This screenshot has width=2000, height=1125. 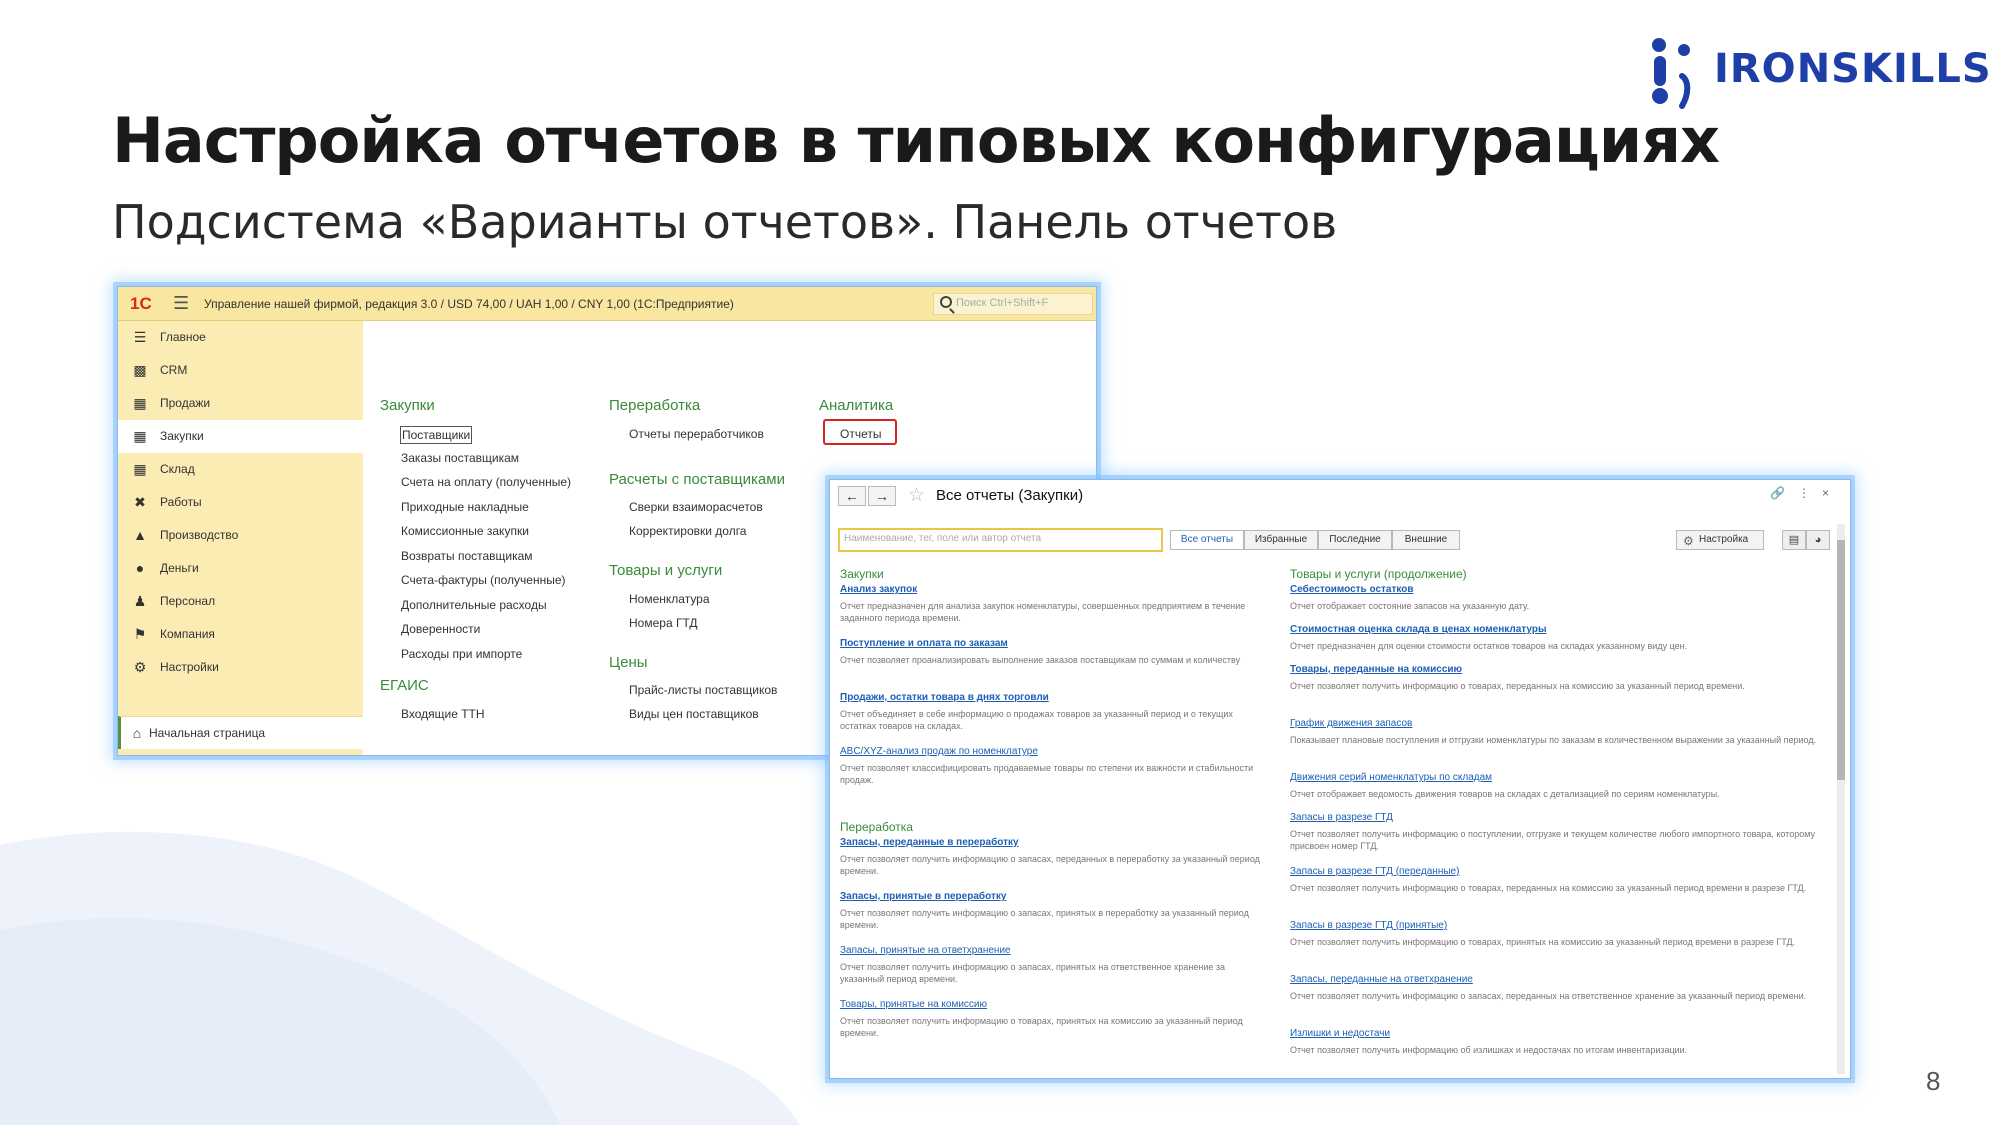 What do you see at coordinates (1374, 871) in the screenshot?
I see `report-link: Запасы в разрезе ГТД (переданные)` at bounding box center [1374, 871].